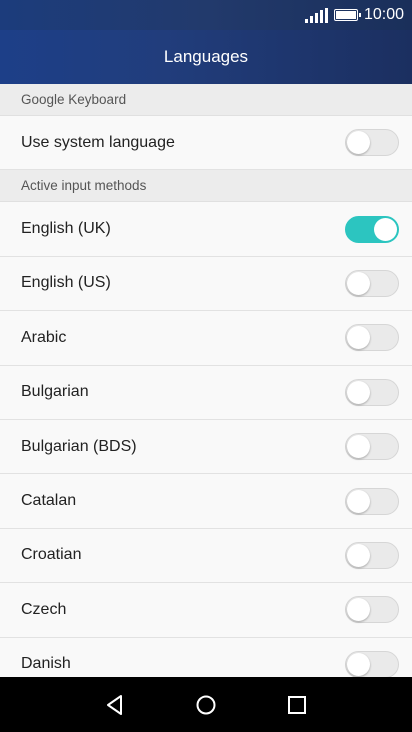  What do you see at coordinates (55, 392) in the screenshot?
I see `setting-label: Bulgarian` at bounding box center [55, 392].